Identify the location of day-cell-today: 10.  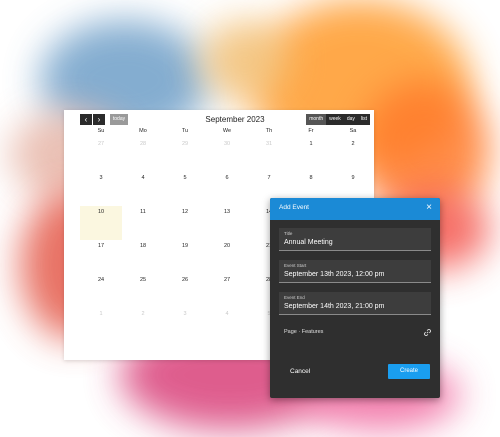
(101, 223).